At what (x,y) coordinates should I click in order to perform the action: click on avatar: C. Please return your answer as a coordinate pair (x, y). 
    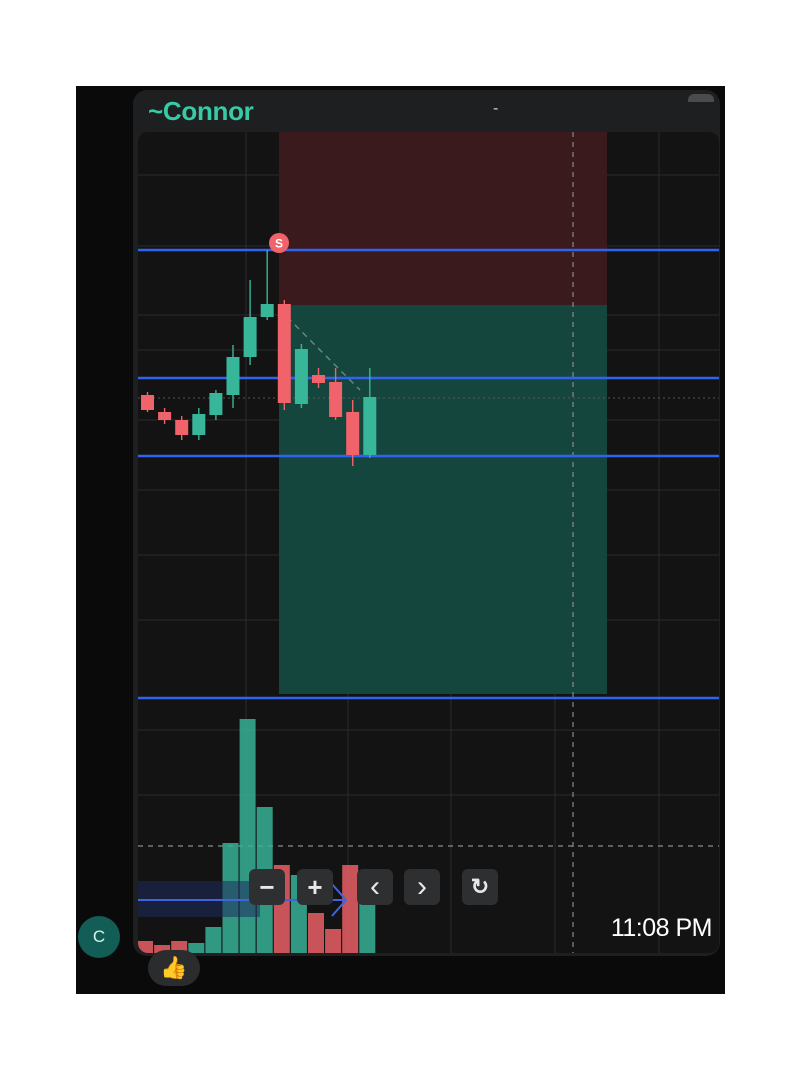
    Looking at the image, I should click on (99, 937).